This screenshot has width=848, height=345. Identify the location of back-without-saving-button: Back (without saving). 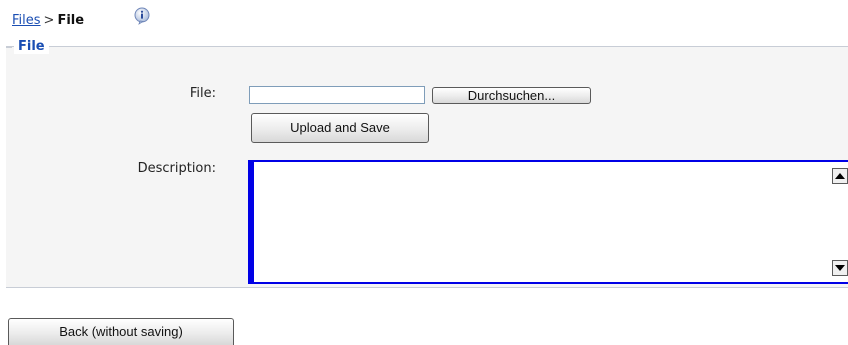
(121, 331).